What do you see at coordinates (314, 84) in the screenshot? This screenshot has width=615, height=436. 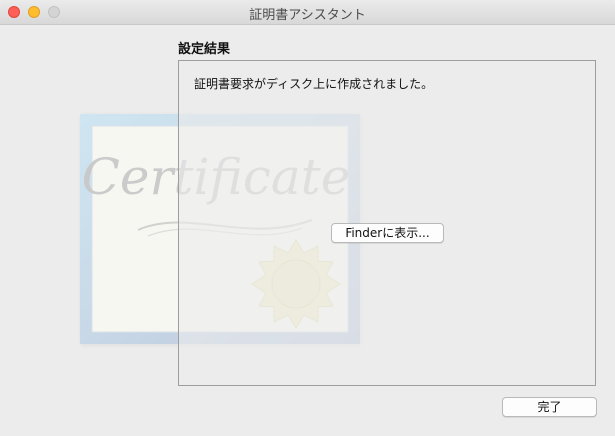 I see `result-message: 証明書要求がディスク上に作成されました。` at bounding box center [314, 84].